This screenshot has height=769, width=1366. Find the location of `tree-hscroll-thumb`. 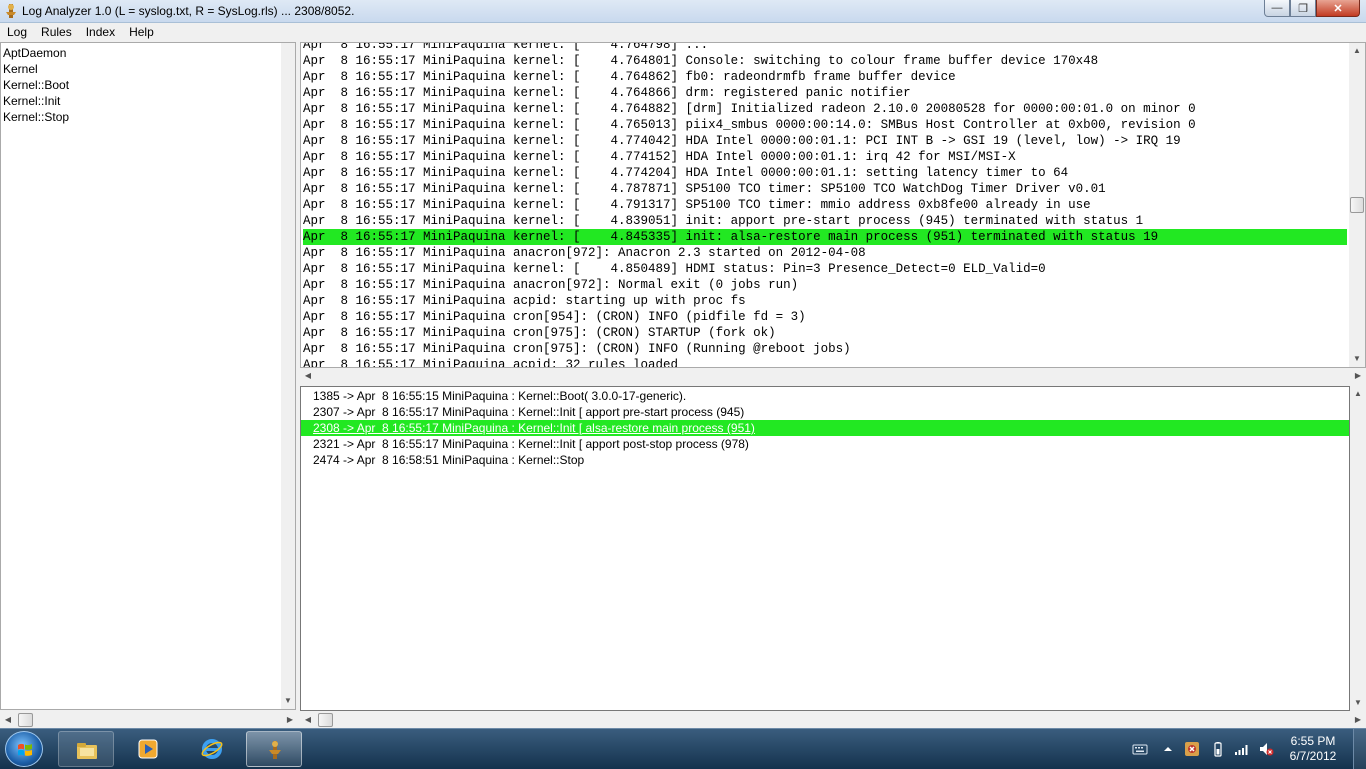

tree-hscroll-thumb is located at coordinates (25, 720).